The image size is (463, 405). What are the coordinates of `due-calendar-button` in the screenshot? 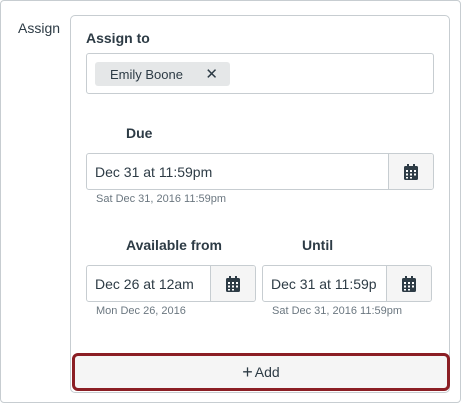 It's located at (410, 171).